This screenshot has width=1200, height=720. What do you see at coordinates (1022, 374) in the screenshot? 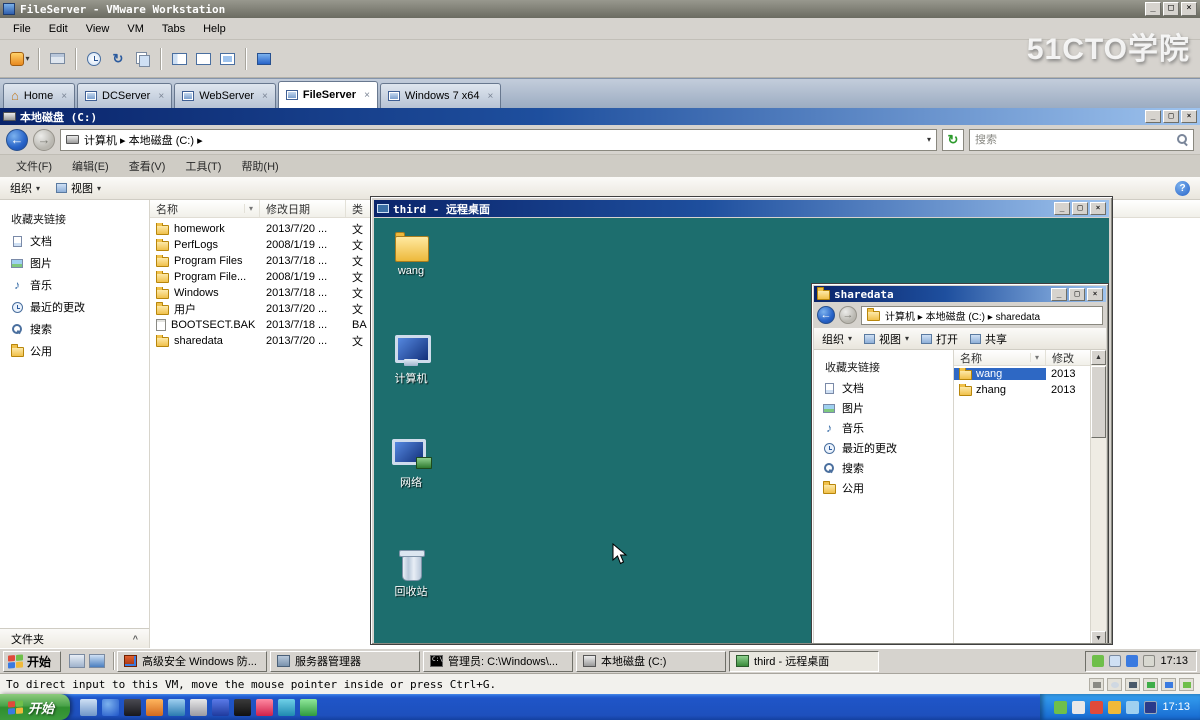
I see `file-row-selected: wang 2013` at bounding box center [1022, 374].